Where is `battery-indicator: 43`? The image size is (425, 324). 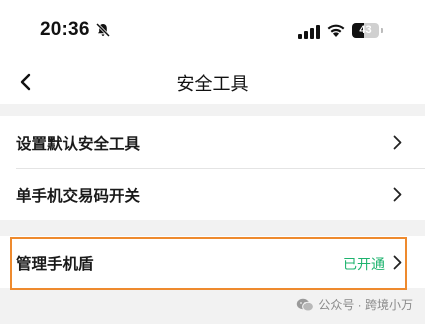
battery-indicator: 43 is located at coordinates (365, 30).